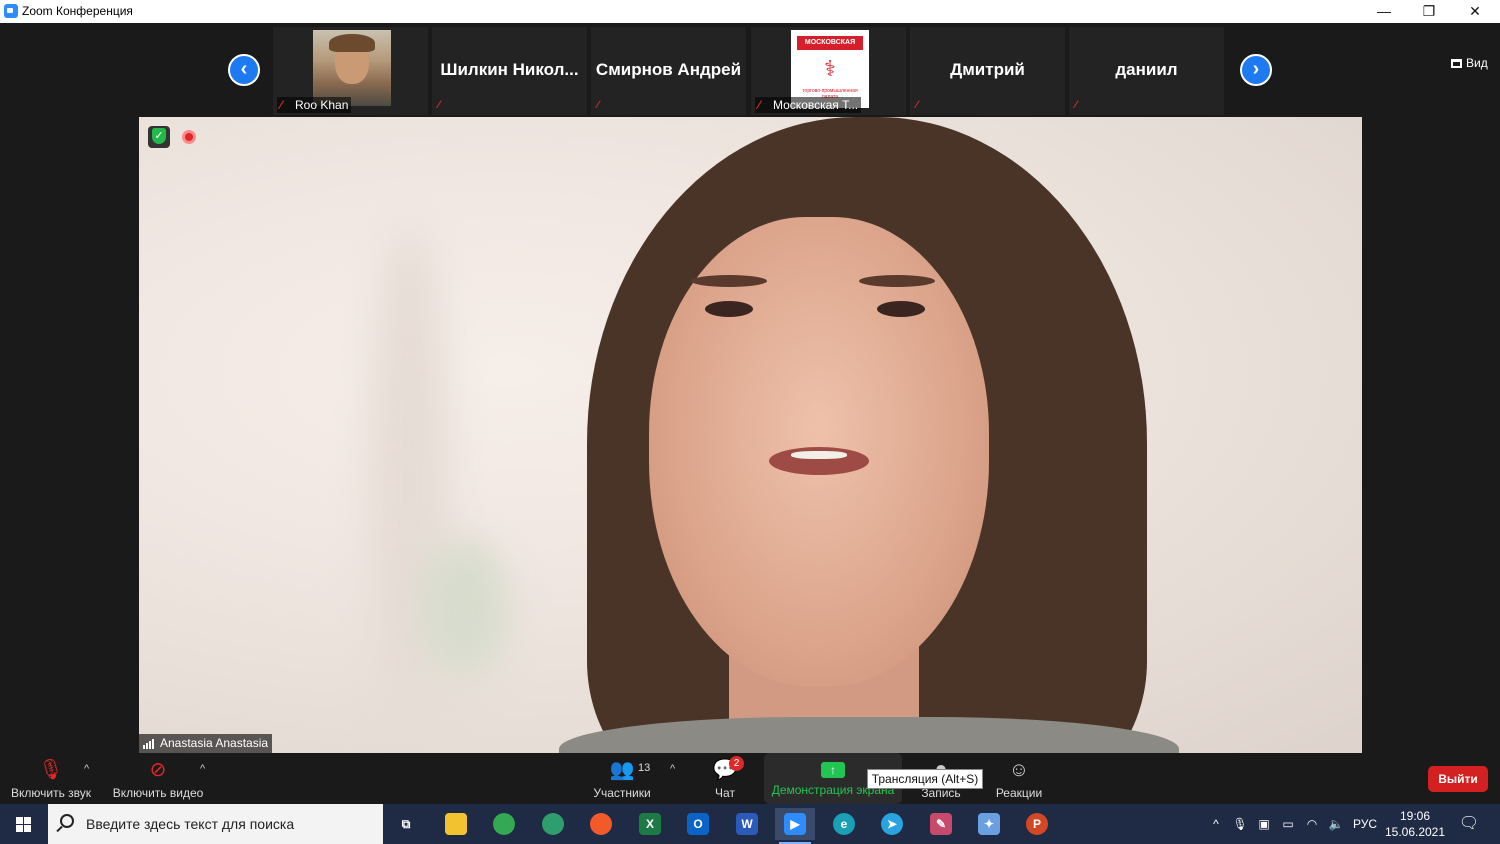 The width and height of the screenshot is (1500, 844). Describe the element at coordinates (158, 778) in the screenshot. I see `start-video-button: ⊘ Включить видео` at that location.